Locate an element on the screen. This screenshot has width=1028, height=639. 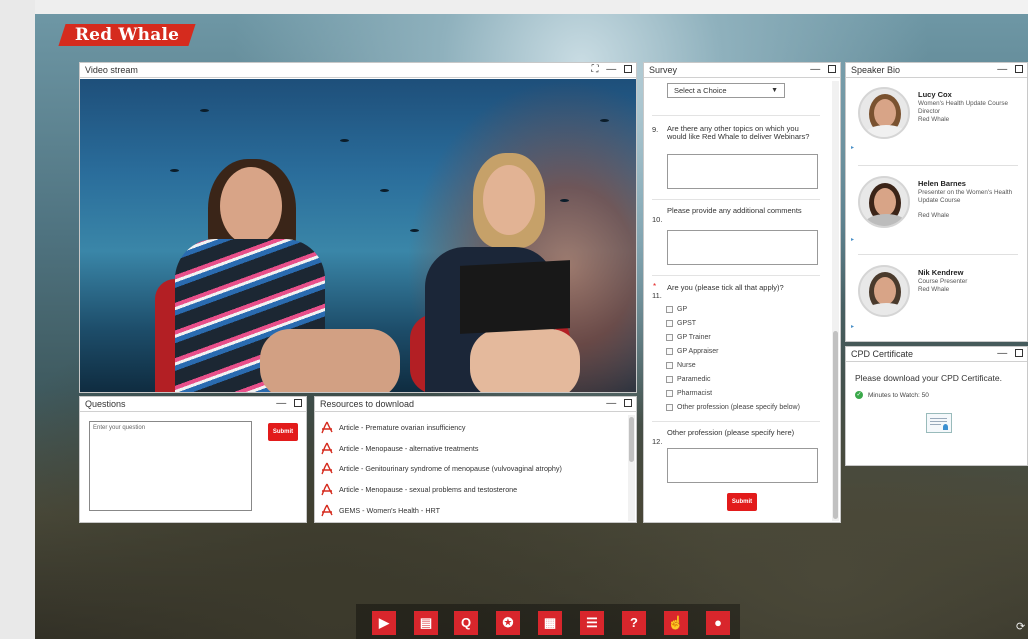
calendar-icon: ▦ is located at coordinates (550, 623).